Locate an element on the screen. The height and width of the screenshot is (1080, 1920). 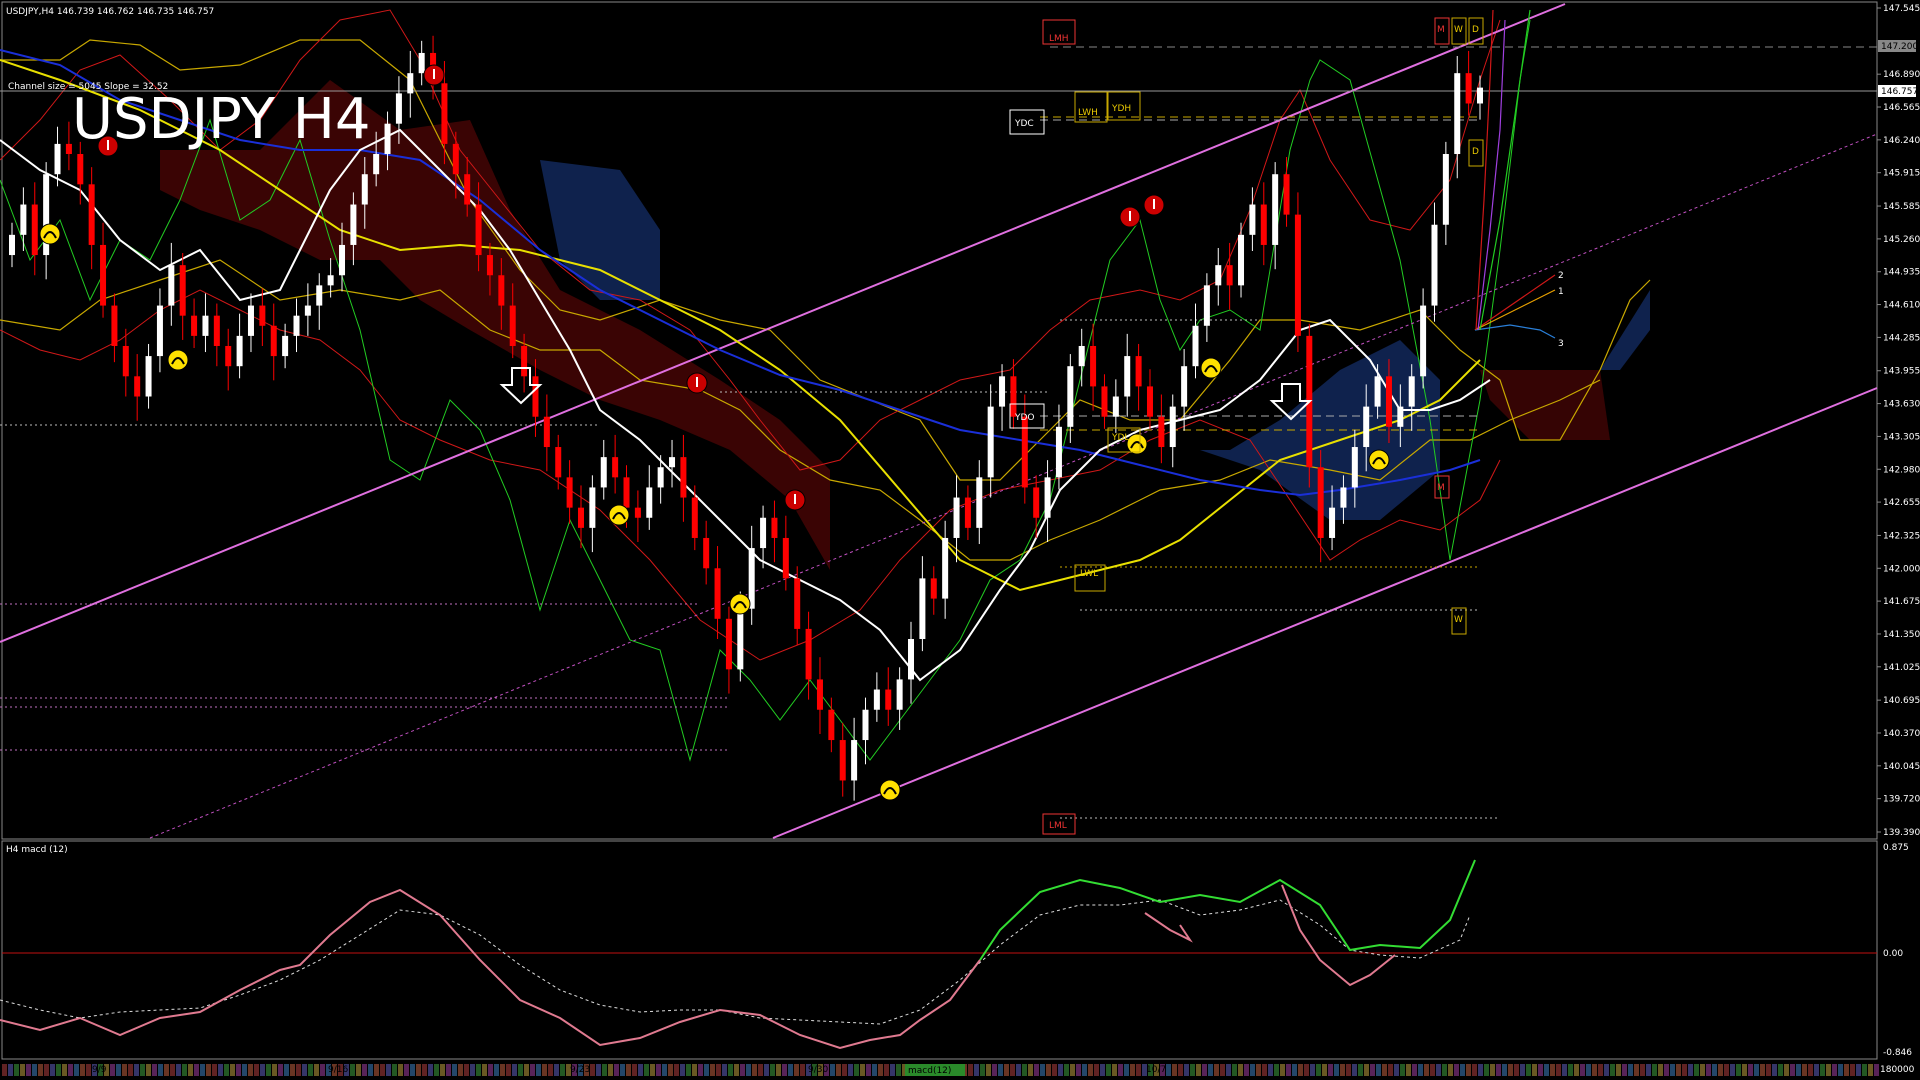
fan-label-1: 1 is located at coordinates (1561, 292).